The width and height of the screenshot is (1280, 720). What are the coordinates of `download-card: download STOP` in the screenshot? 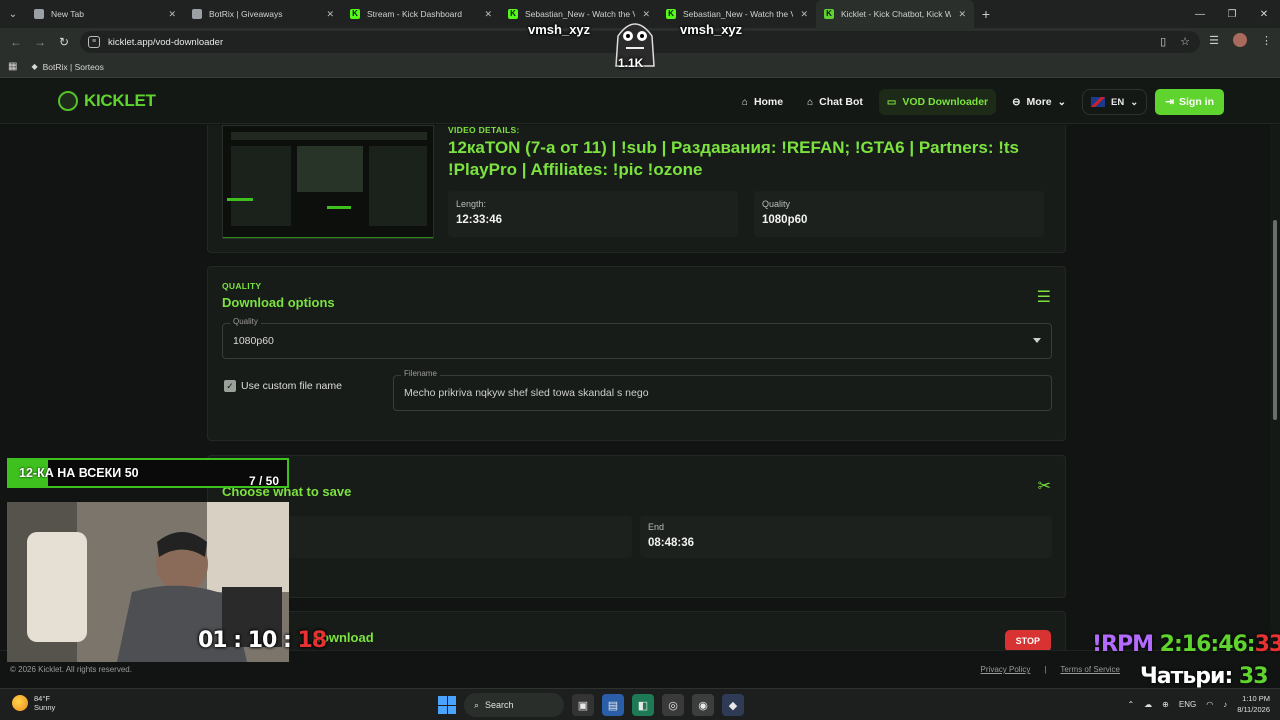 It's located at (636, 630).